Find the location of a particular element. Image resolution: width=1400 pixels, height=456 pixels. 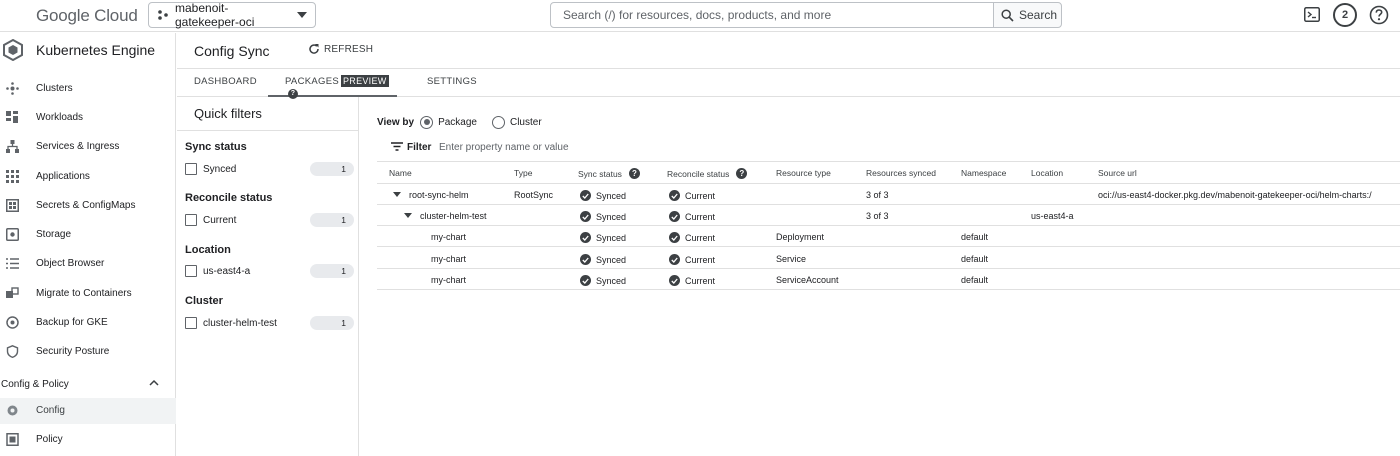

sidebar-item-policy: Policy is located at coordinates (88, 440).